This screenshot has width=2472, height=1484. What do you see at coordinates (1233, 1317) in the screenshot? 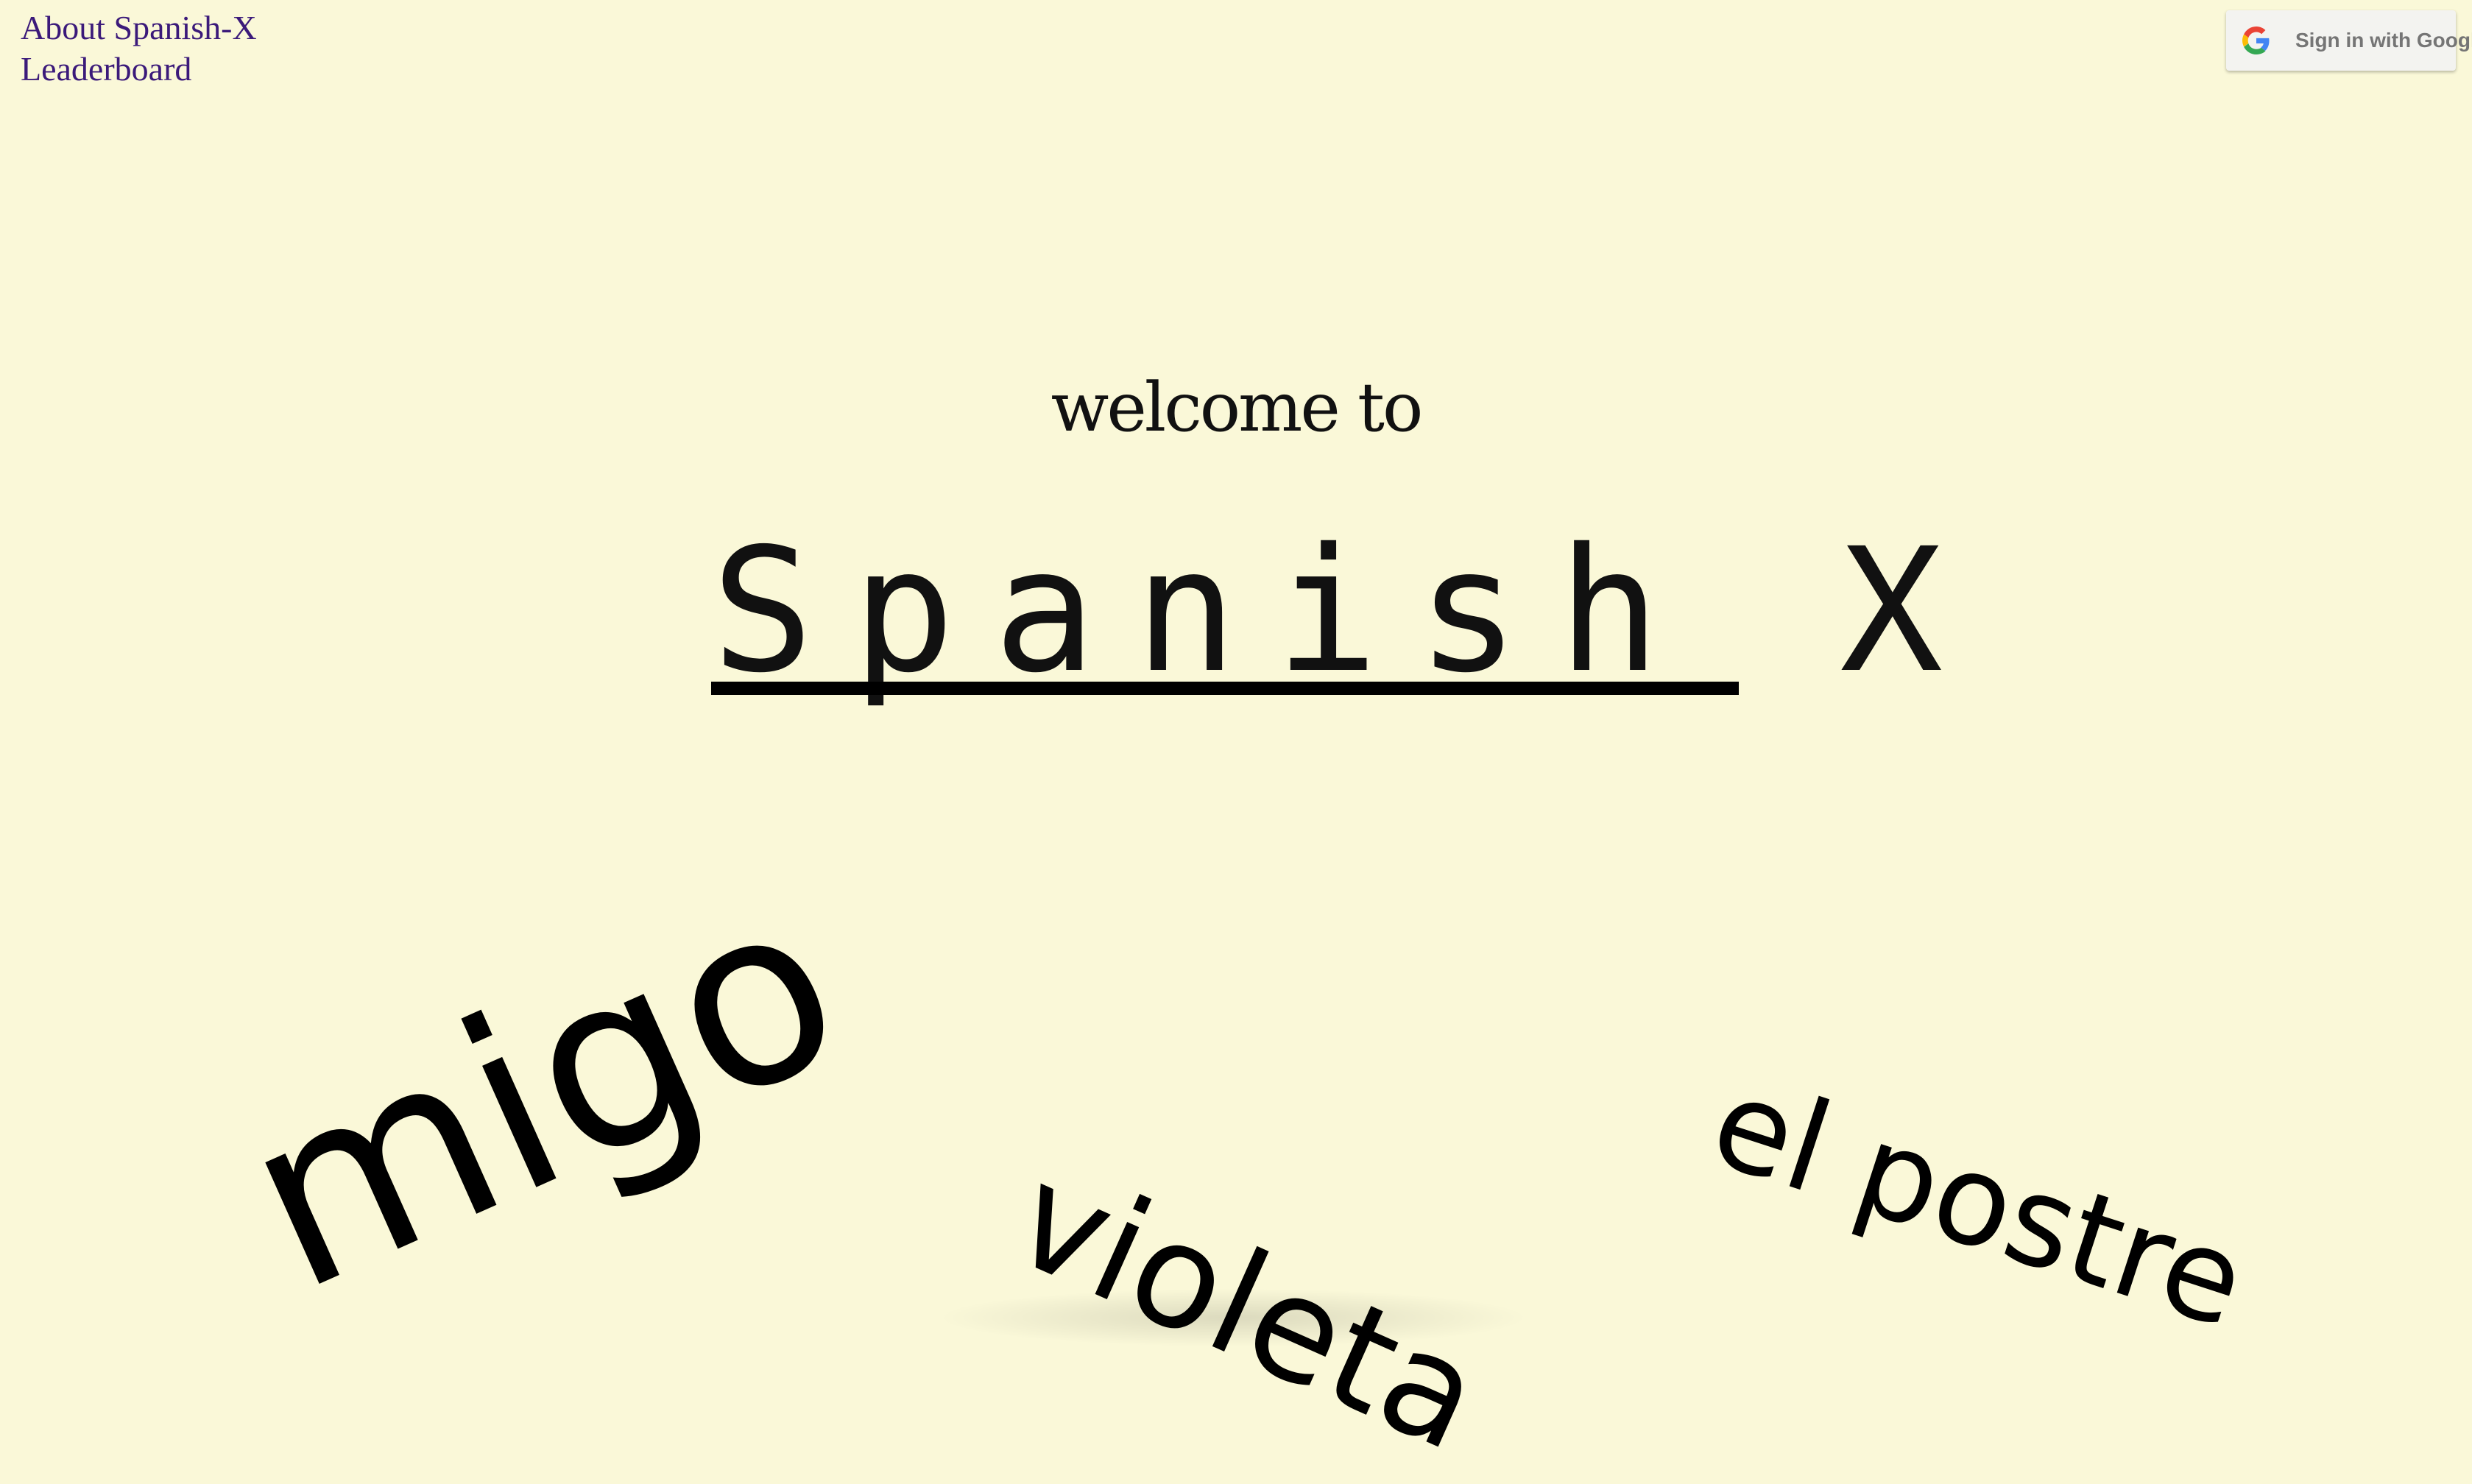
I see `shadow-decoration` at bounding box center [1233, 1317].